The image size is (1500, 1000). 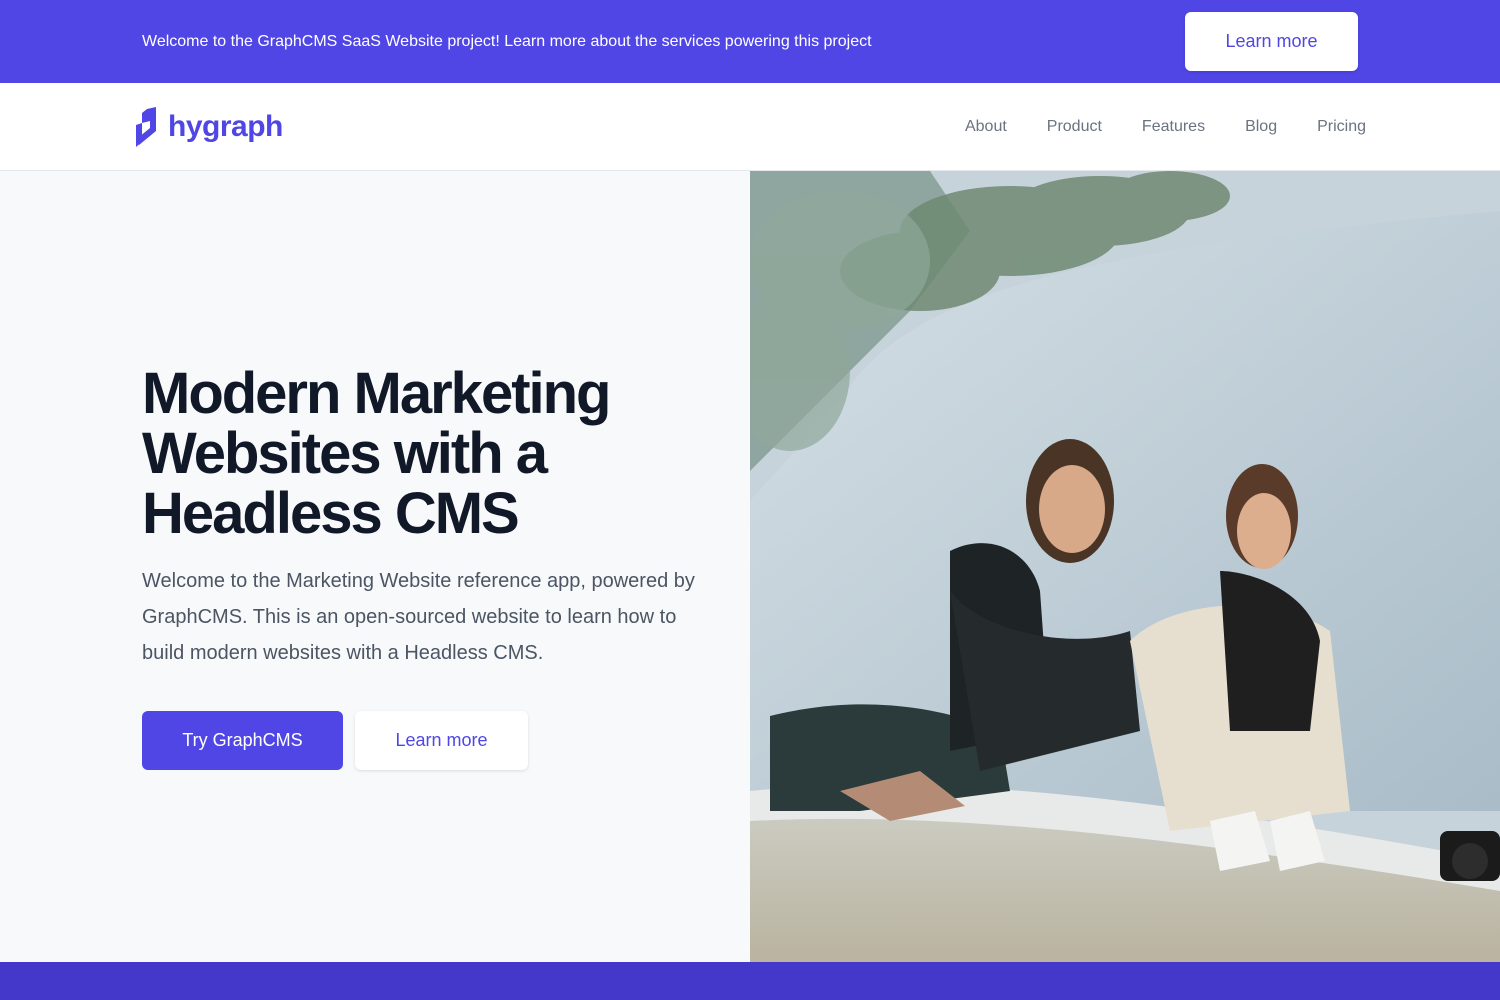 What do you see at coordinates (441, 740) in the screenshot?
I see `hero-learn-more-button: Learn more` at bounding box center [441, 740].